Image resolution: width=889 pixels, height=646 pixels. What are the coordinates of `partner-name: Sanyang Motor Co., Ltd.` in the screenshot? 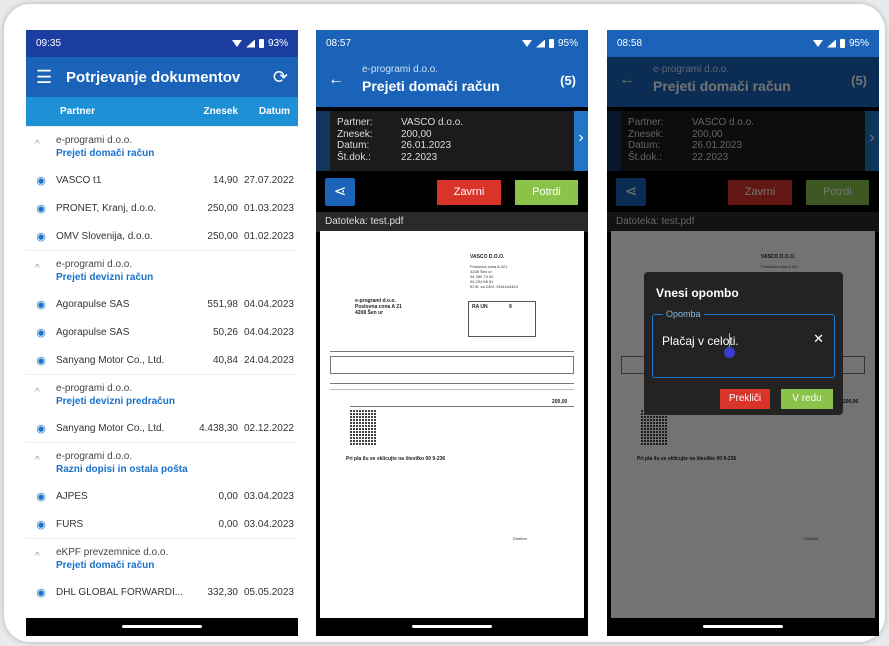 It's located at (110, 360).